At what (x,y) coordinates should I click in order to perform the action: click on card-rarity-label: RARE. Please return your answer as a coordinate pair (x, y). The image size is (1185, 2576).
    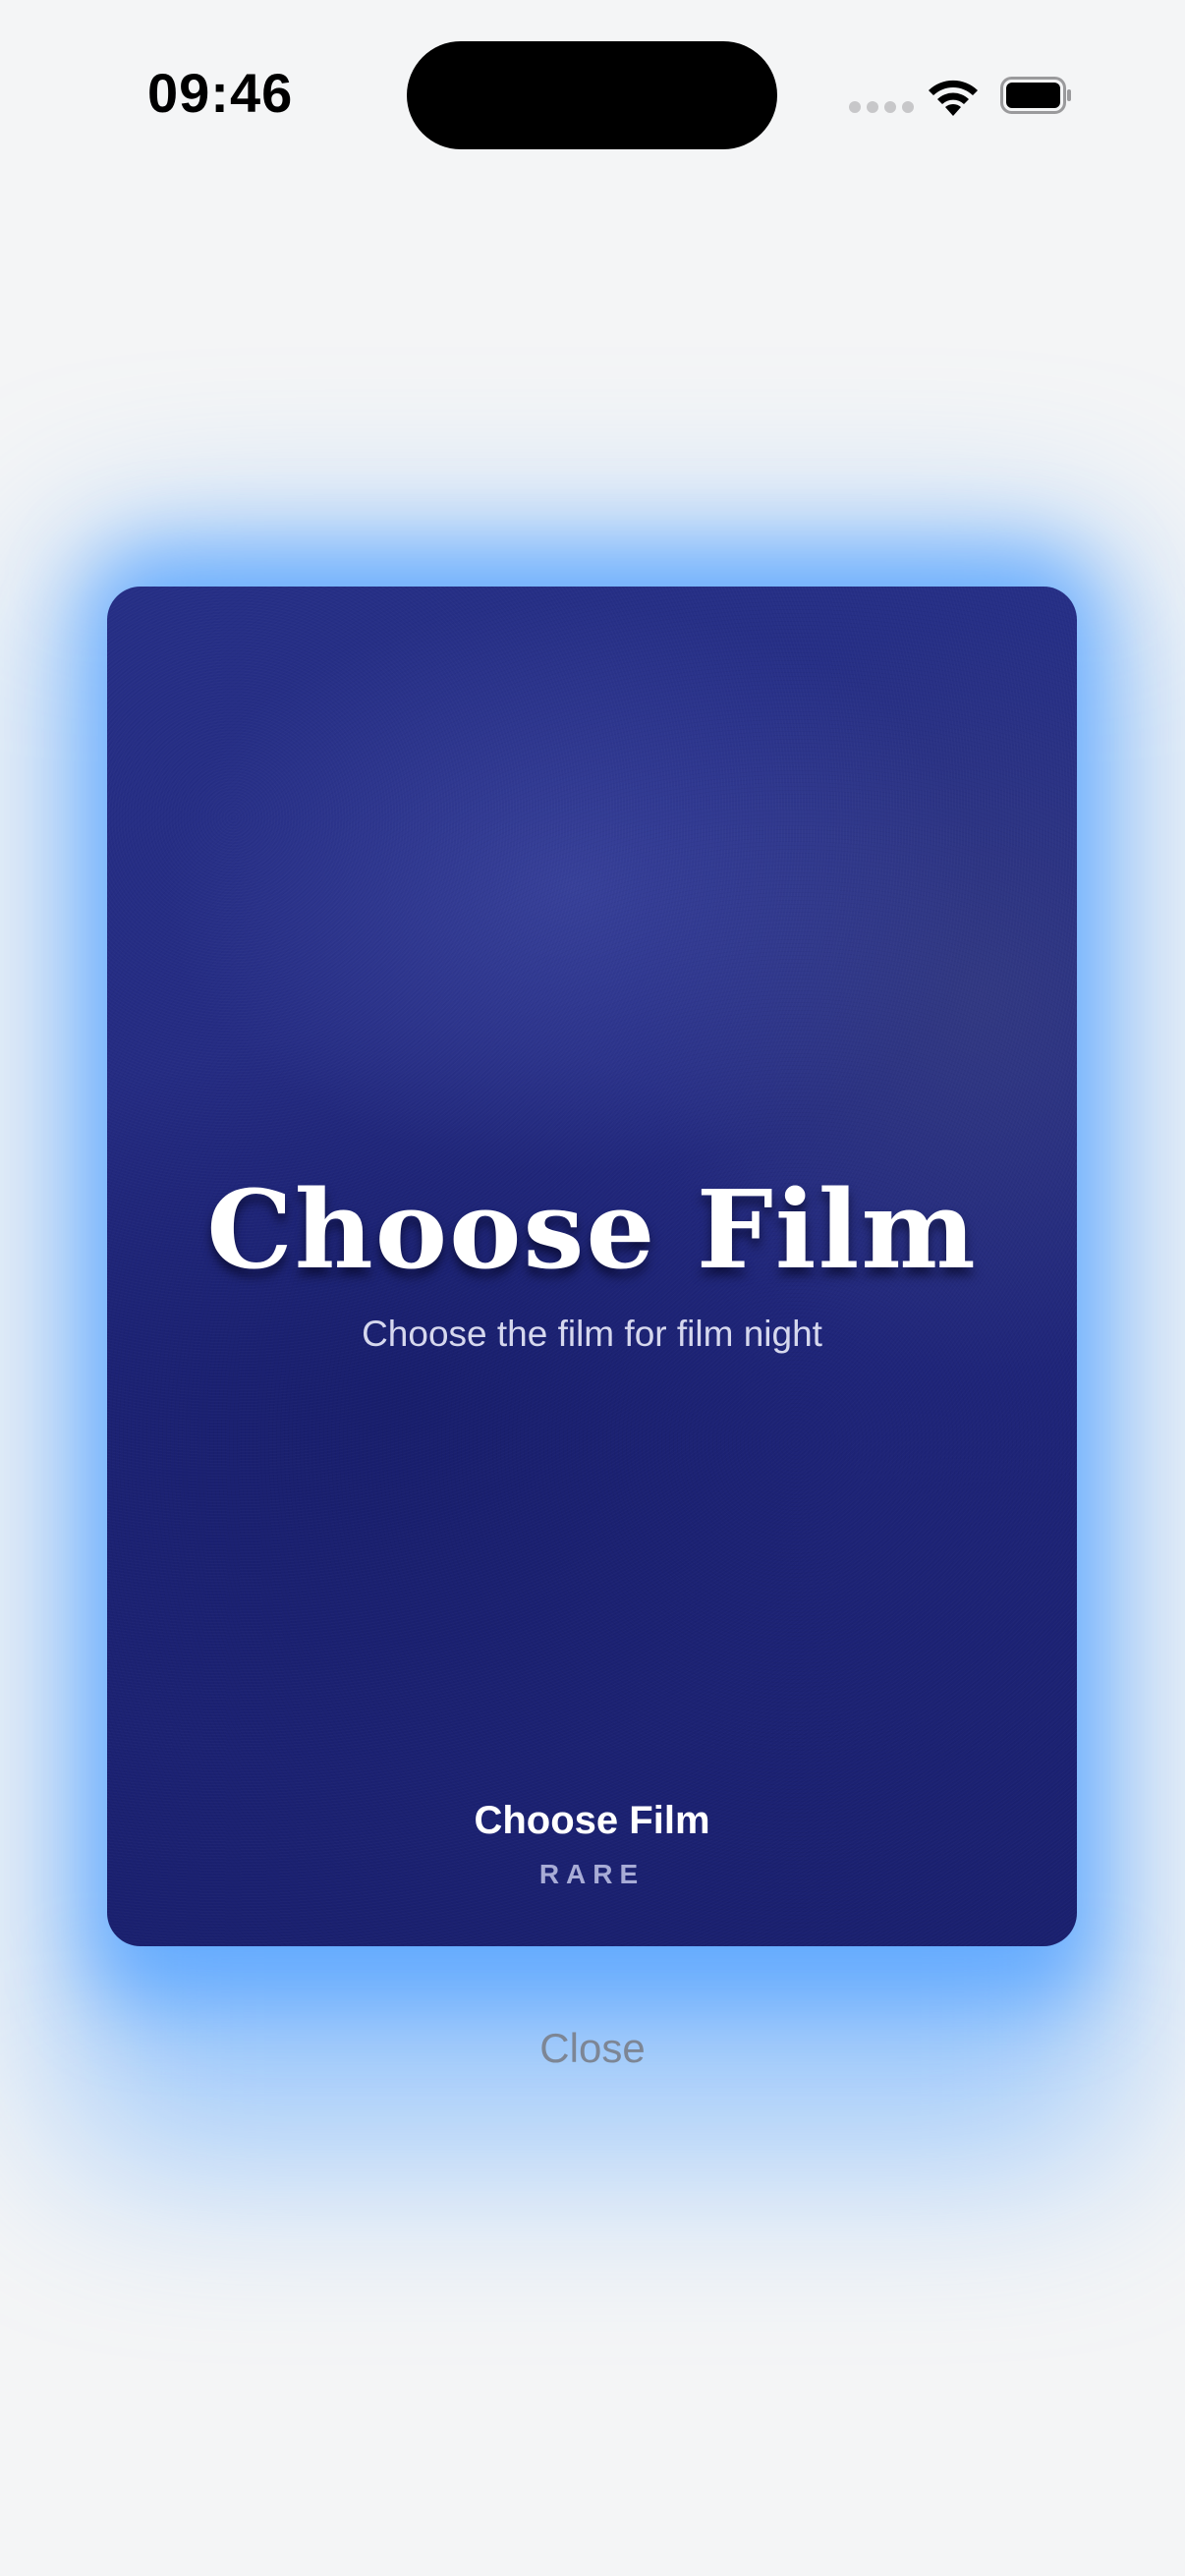
    Looking at the image, I should click on (592, 1874).